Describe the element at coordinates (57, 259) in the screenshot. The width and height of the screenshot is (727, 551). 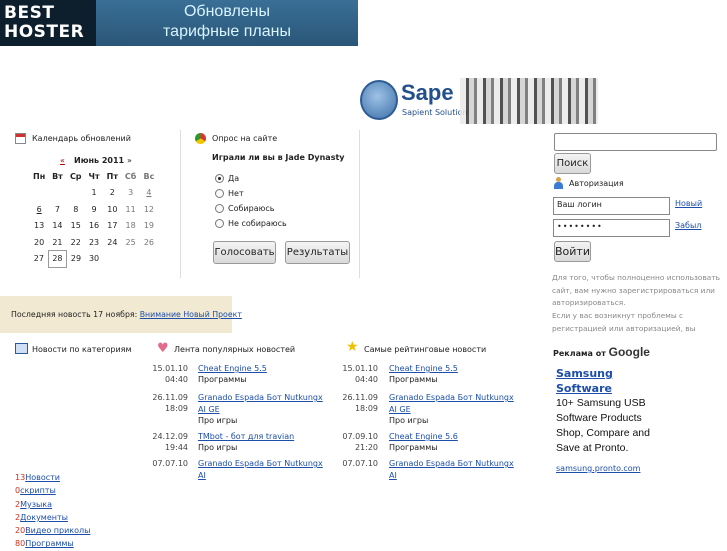
I see `calendar-day-today: 28` at that location.